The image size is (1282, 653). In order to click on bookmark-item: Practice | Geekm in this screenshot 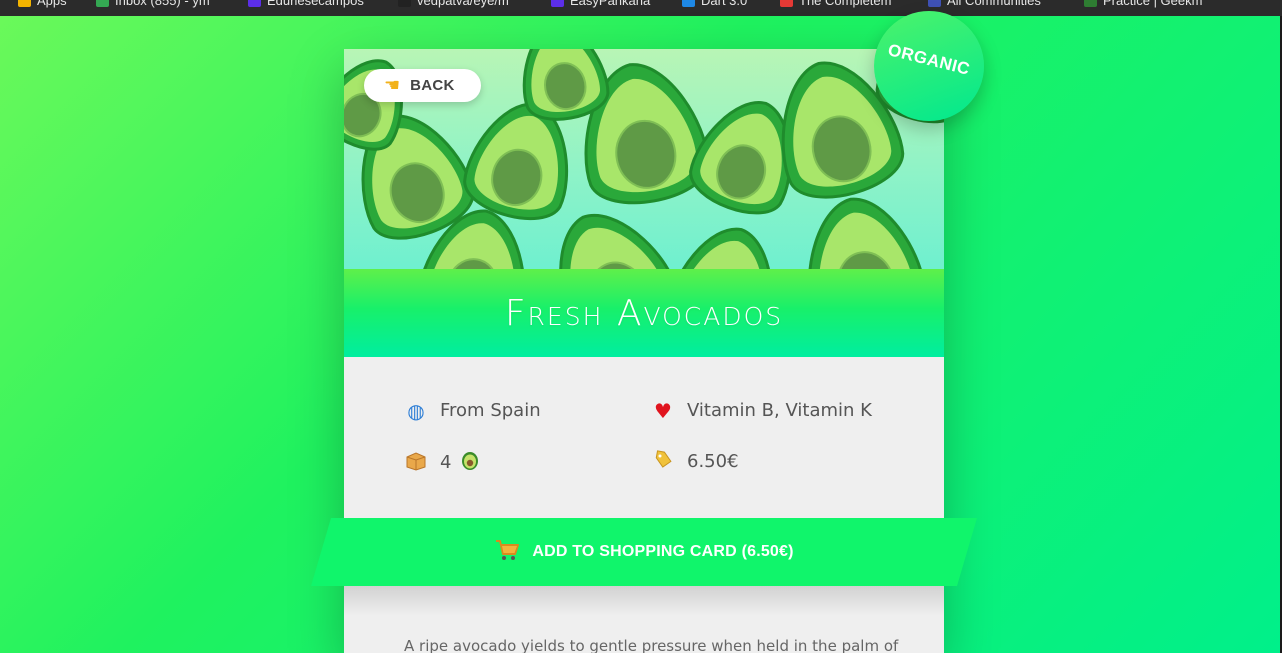, I will do `click(1143, 4)`.